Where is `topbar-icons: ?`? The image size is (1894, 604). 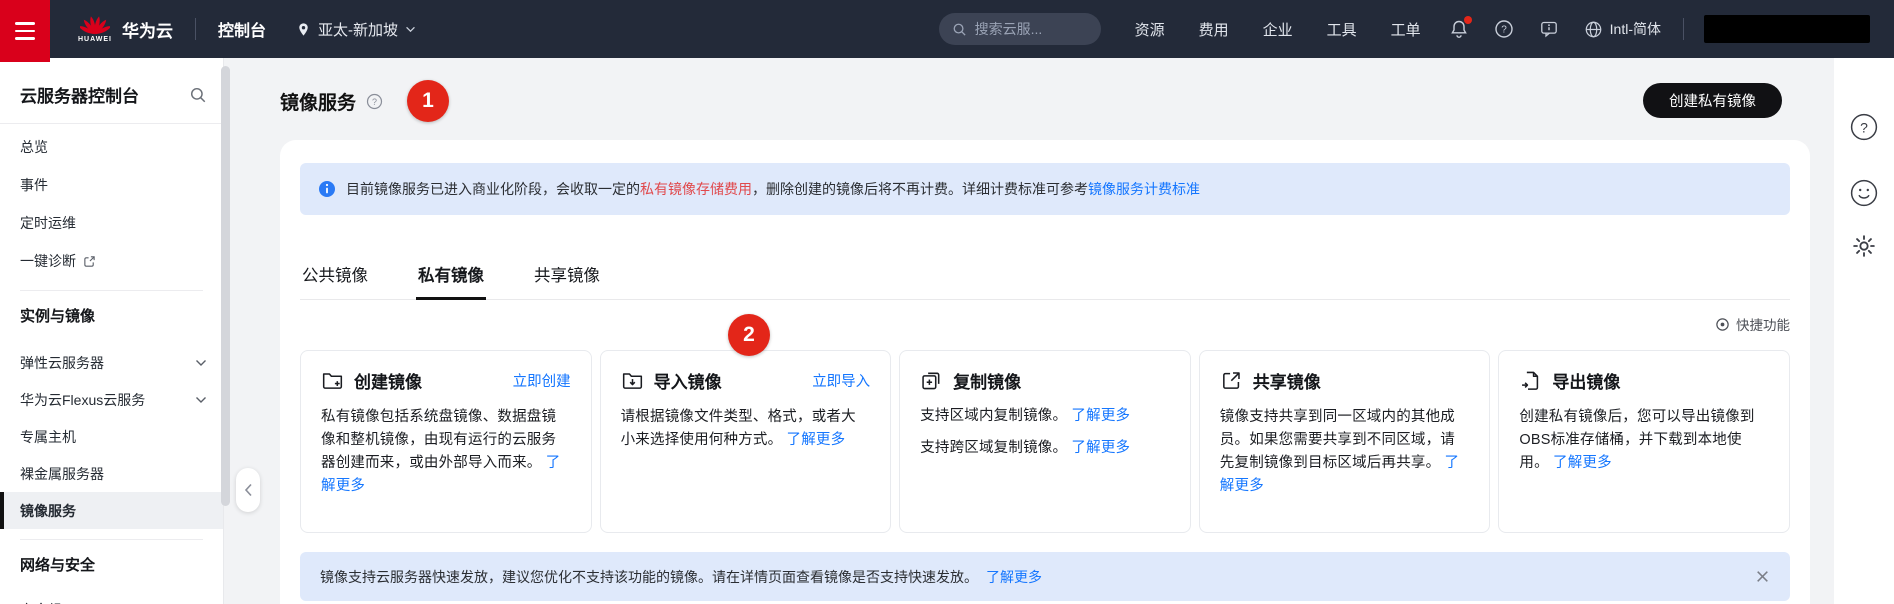
topbar-icons: ? is located at coordinates (1504, 27).